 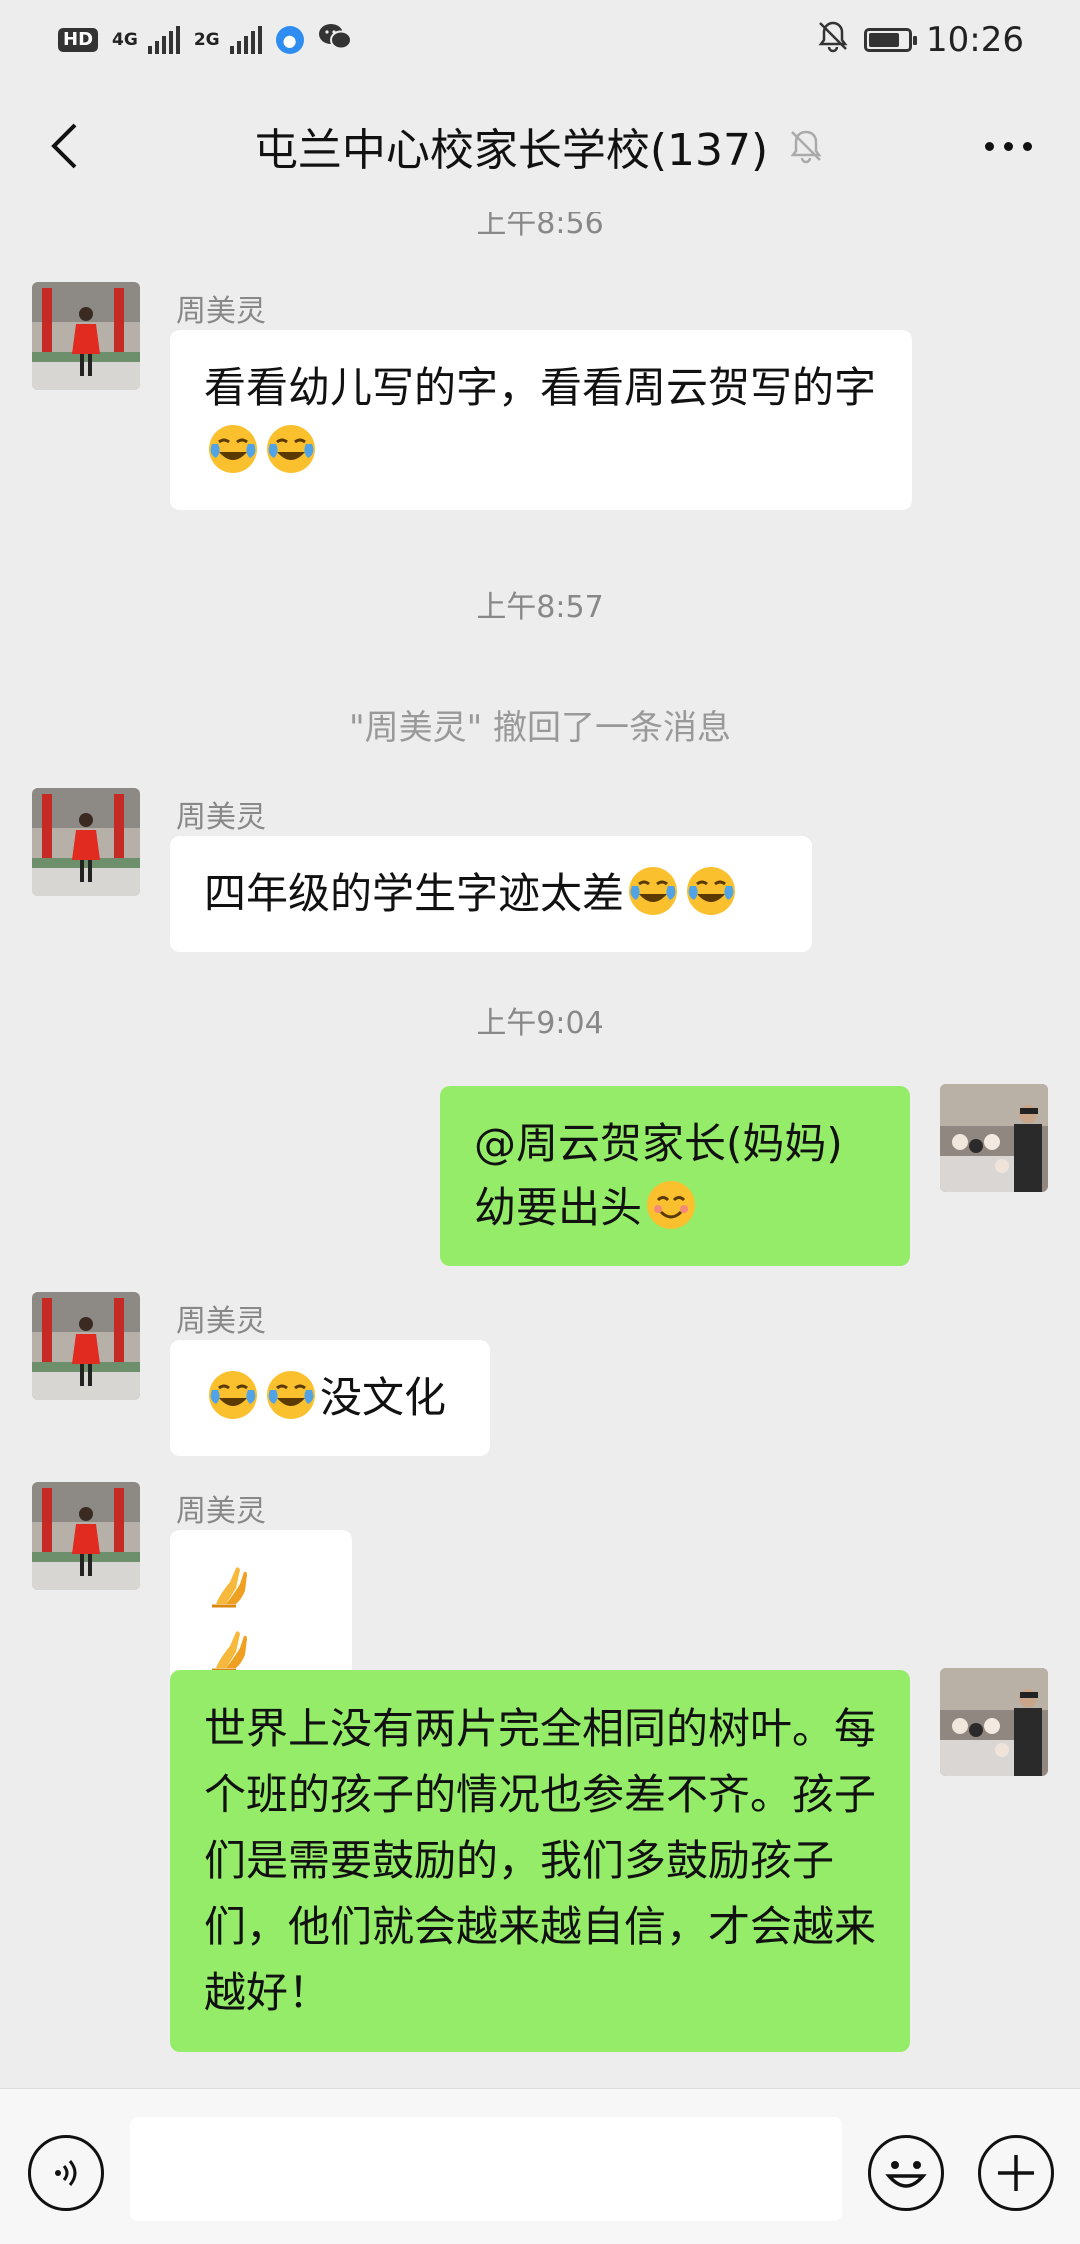 I want to click on chat-title-text: 屯兰中心校家长学校(137), so click(x=511, y=150).